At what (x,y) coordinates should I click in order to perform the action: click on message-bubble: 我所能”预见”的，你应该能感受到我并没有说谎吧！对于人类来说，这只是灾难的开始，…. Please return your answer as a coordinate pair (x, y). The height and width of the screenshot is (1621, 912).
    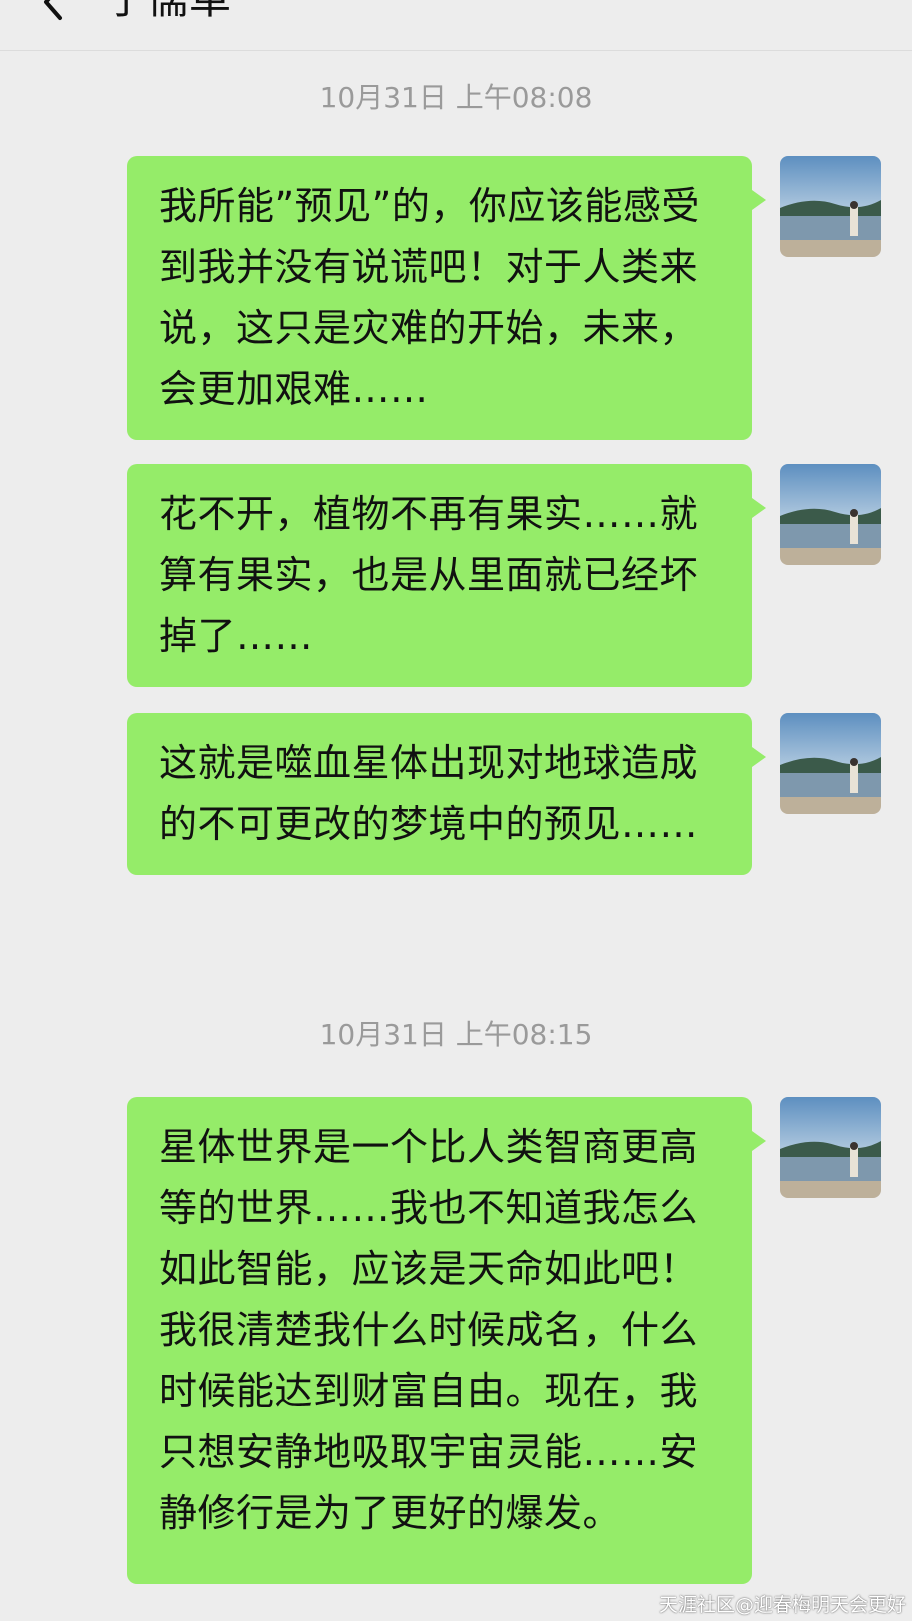
    Looking at the image, I should click on (446, 298).